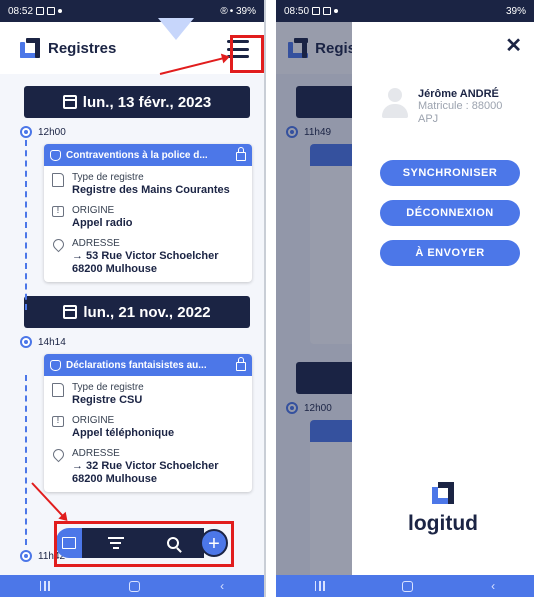 The image size is (534, 597). I want to click on field-value: Registre CSU, so click(107, 400).